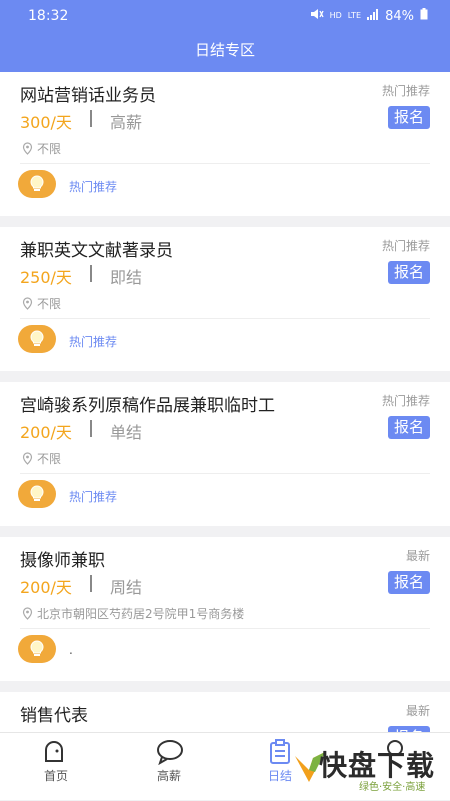 This screenshot has height=801, width=450. I want to click on job-title: 宫崎骏系列原稿作品展兼职临时工, so click(147, 406).